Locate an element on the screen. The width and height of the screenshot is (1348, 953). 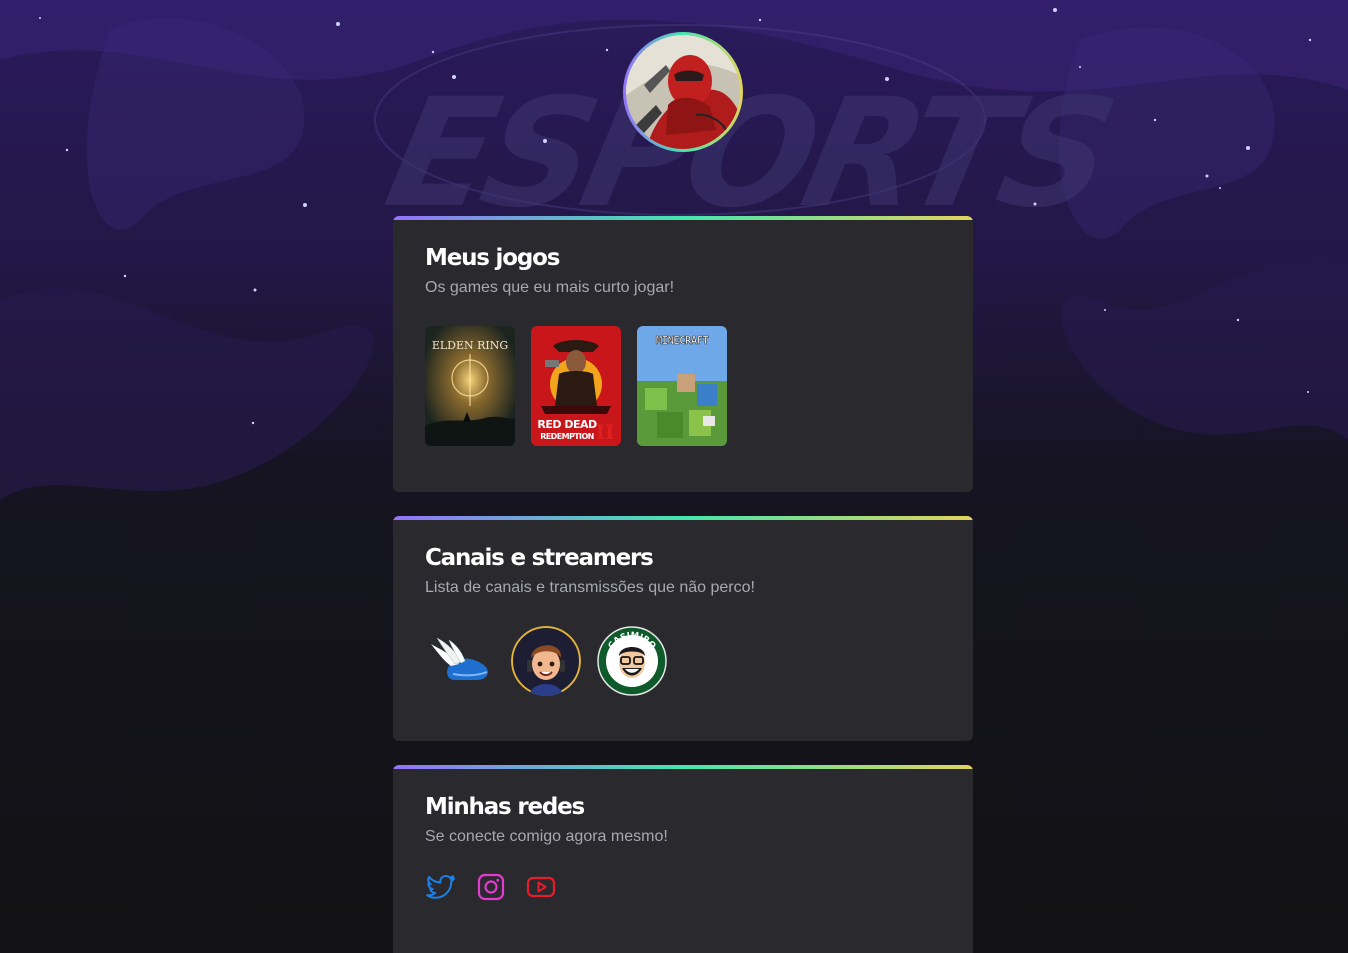
social-section-subtitle: Se conecte comigo agora mesmo! is located at coordinates (546, 836).